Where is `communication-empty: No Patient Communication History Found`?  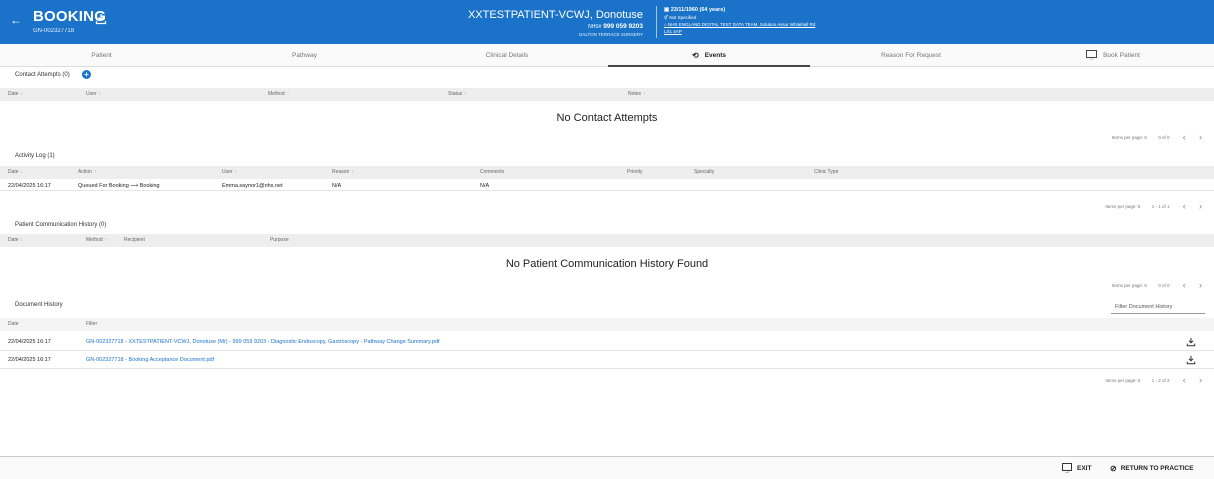 communication-empty: No Patient Communication History Found is located at coordinates (607, 264).